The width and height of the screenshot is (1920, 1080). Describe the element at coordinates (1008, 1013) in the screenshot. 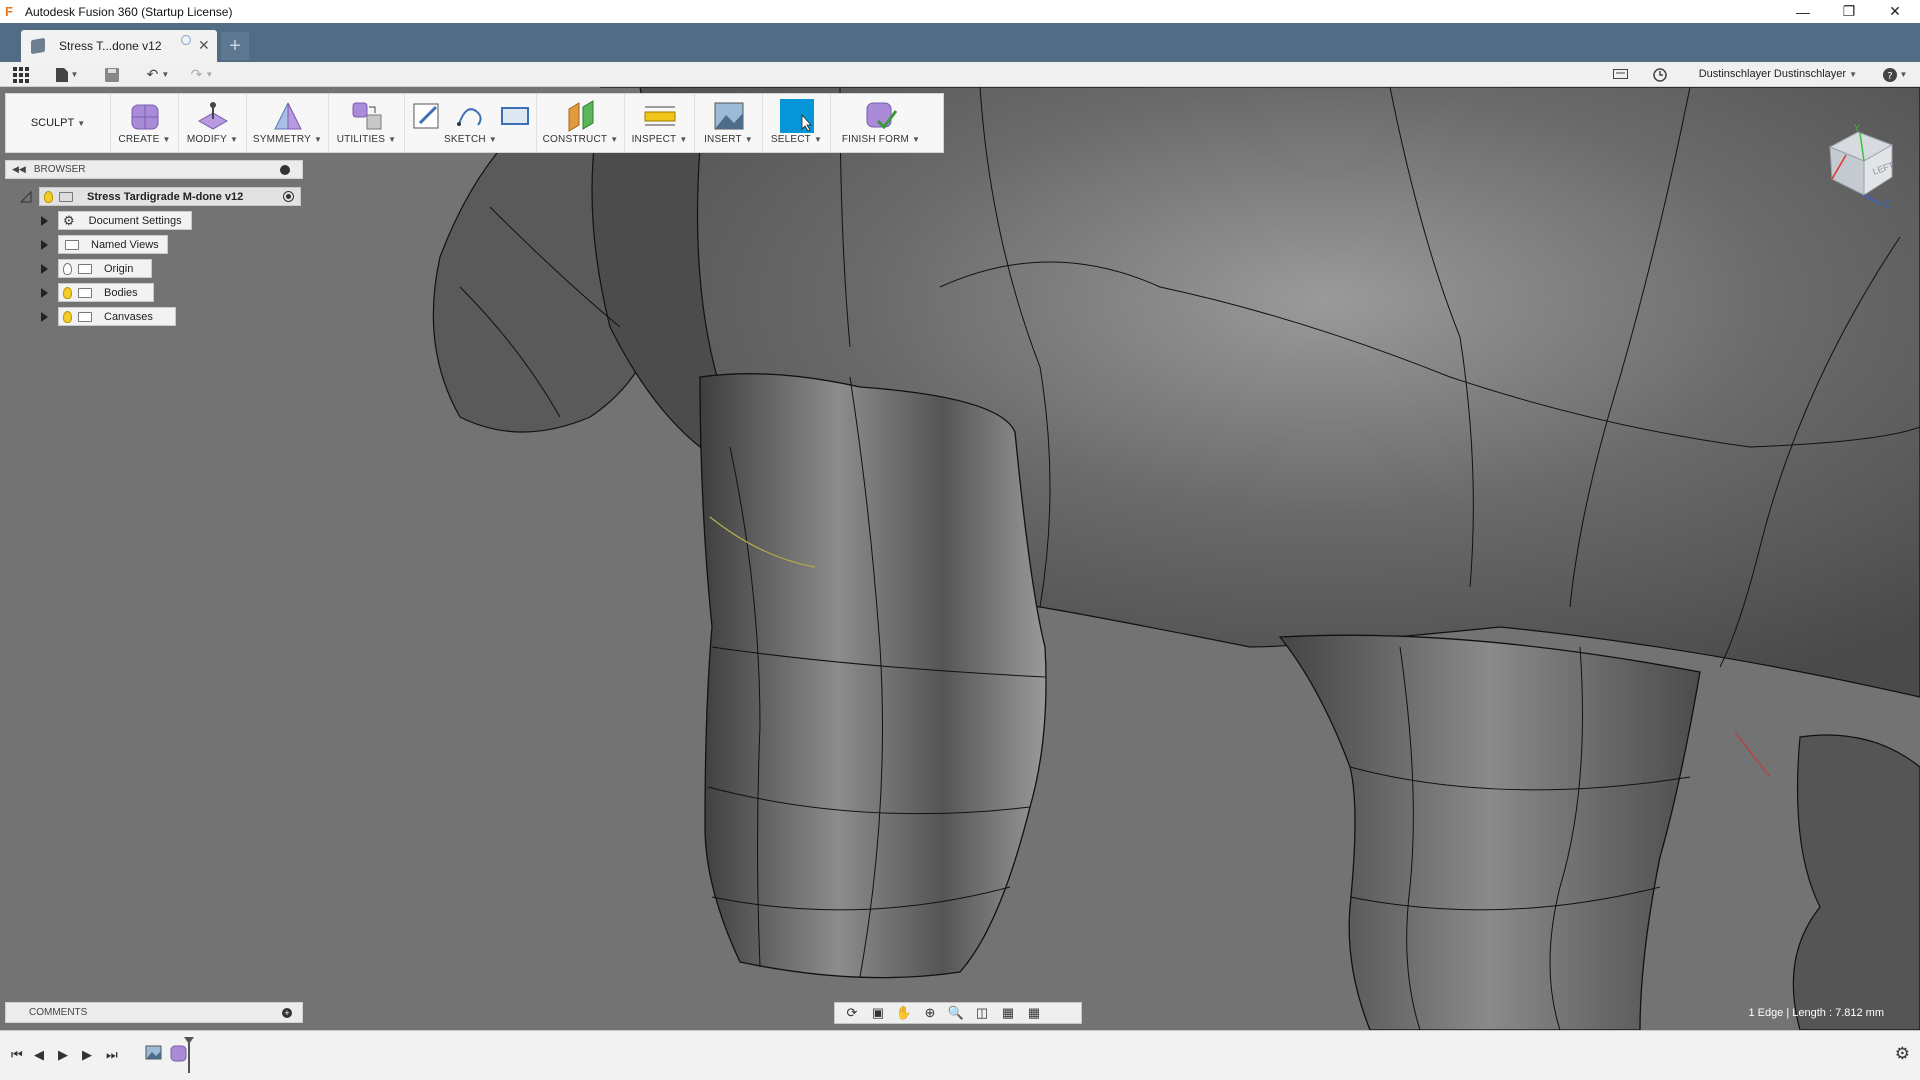

I see `grid-snaps-icon: ▦` at that location.